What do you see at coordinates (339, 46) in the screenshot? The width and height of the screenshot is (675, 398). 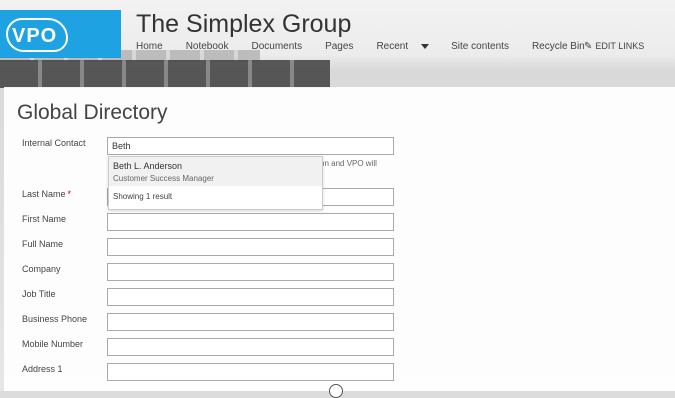 I see `nav-item-pages: Pages` at bounding box center [339, 46].